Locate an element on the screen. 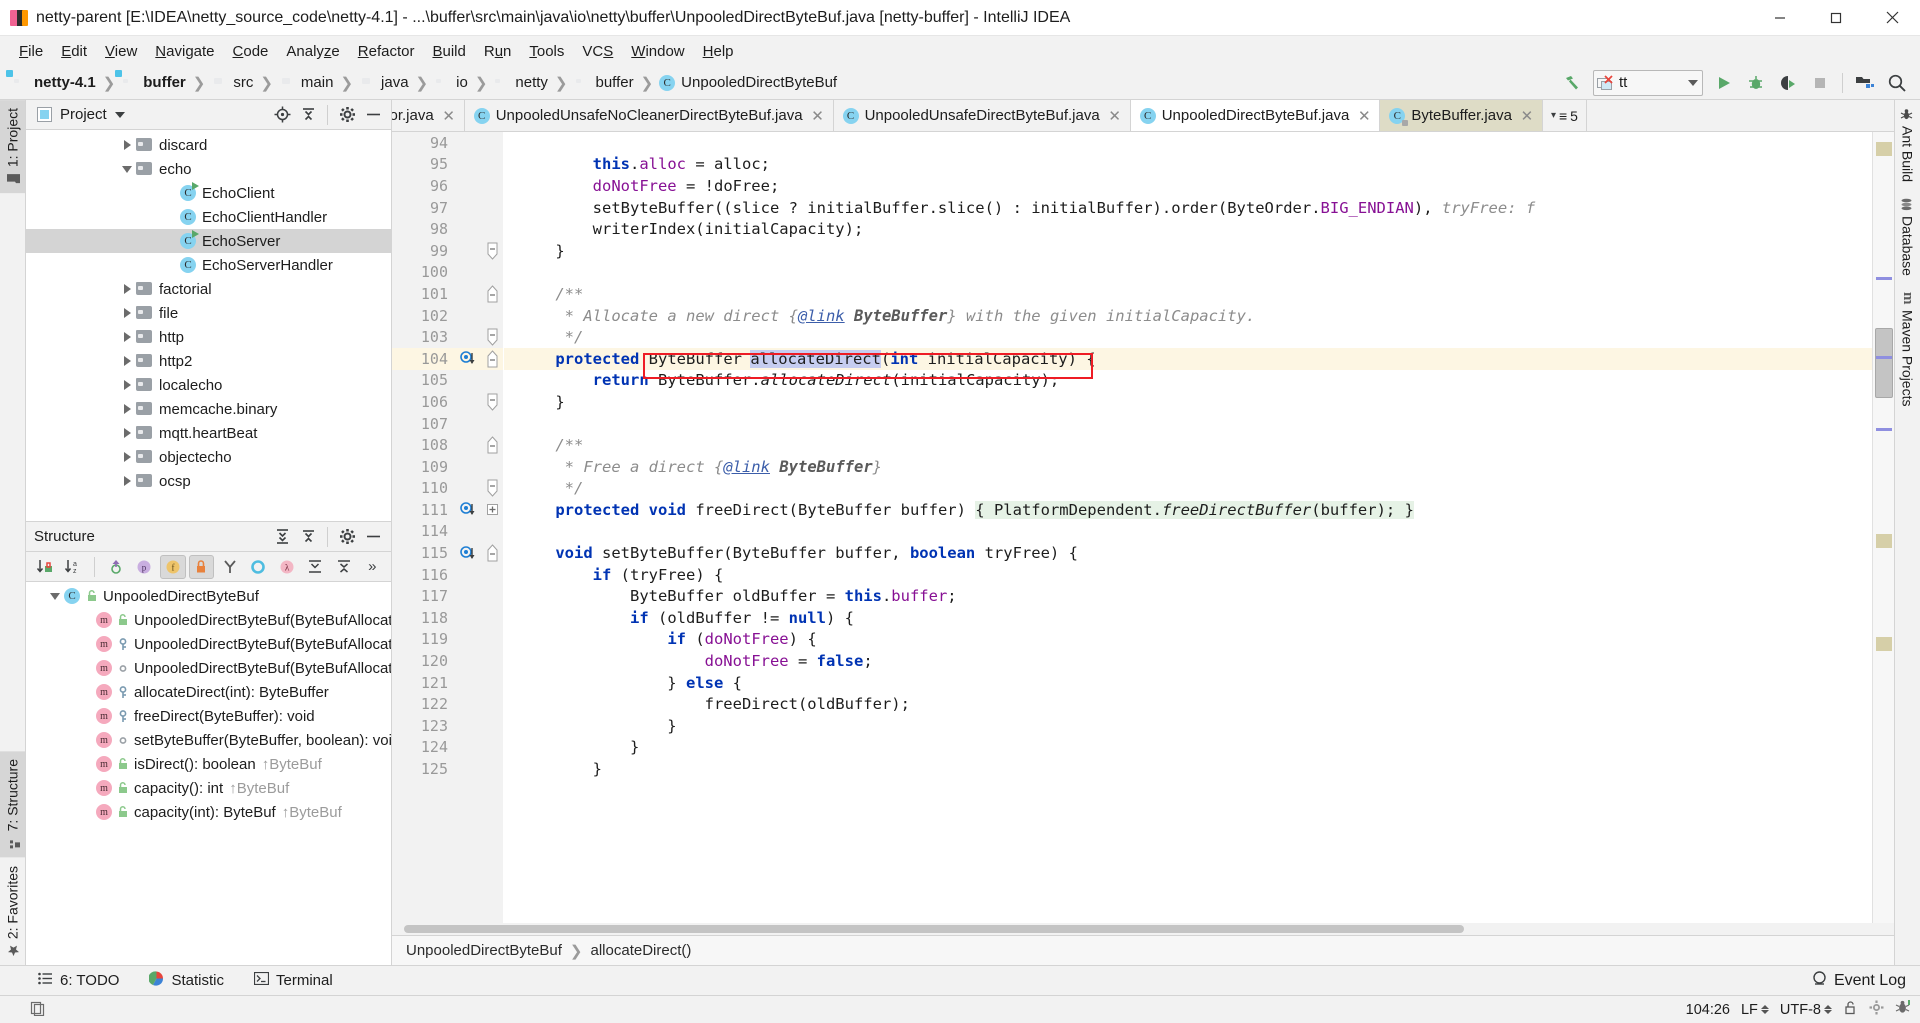 Image resolution: width=1920 pixels, height=1023 pixels. structure-tree-row: m allocateDirect(int): ByteBuffer is located at coordinates (208, 692).